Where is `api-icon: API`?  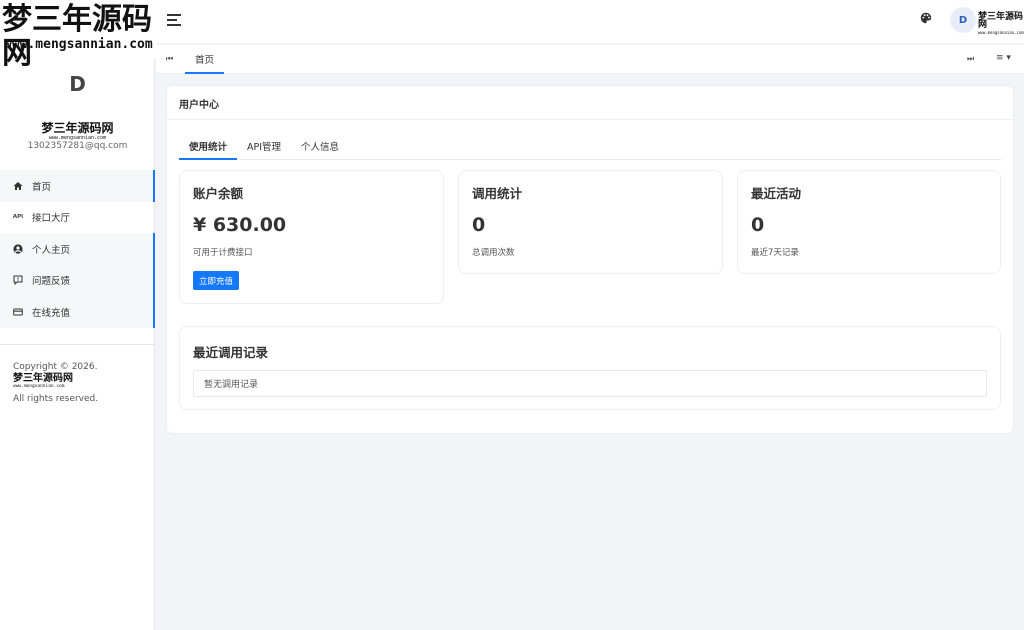
api-icon: API is located at coordinates (18, 217).